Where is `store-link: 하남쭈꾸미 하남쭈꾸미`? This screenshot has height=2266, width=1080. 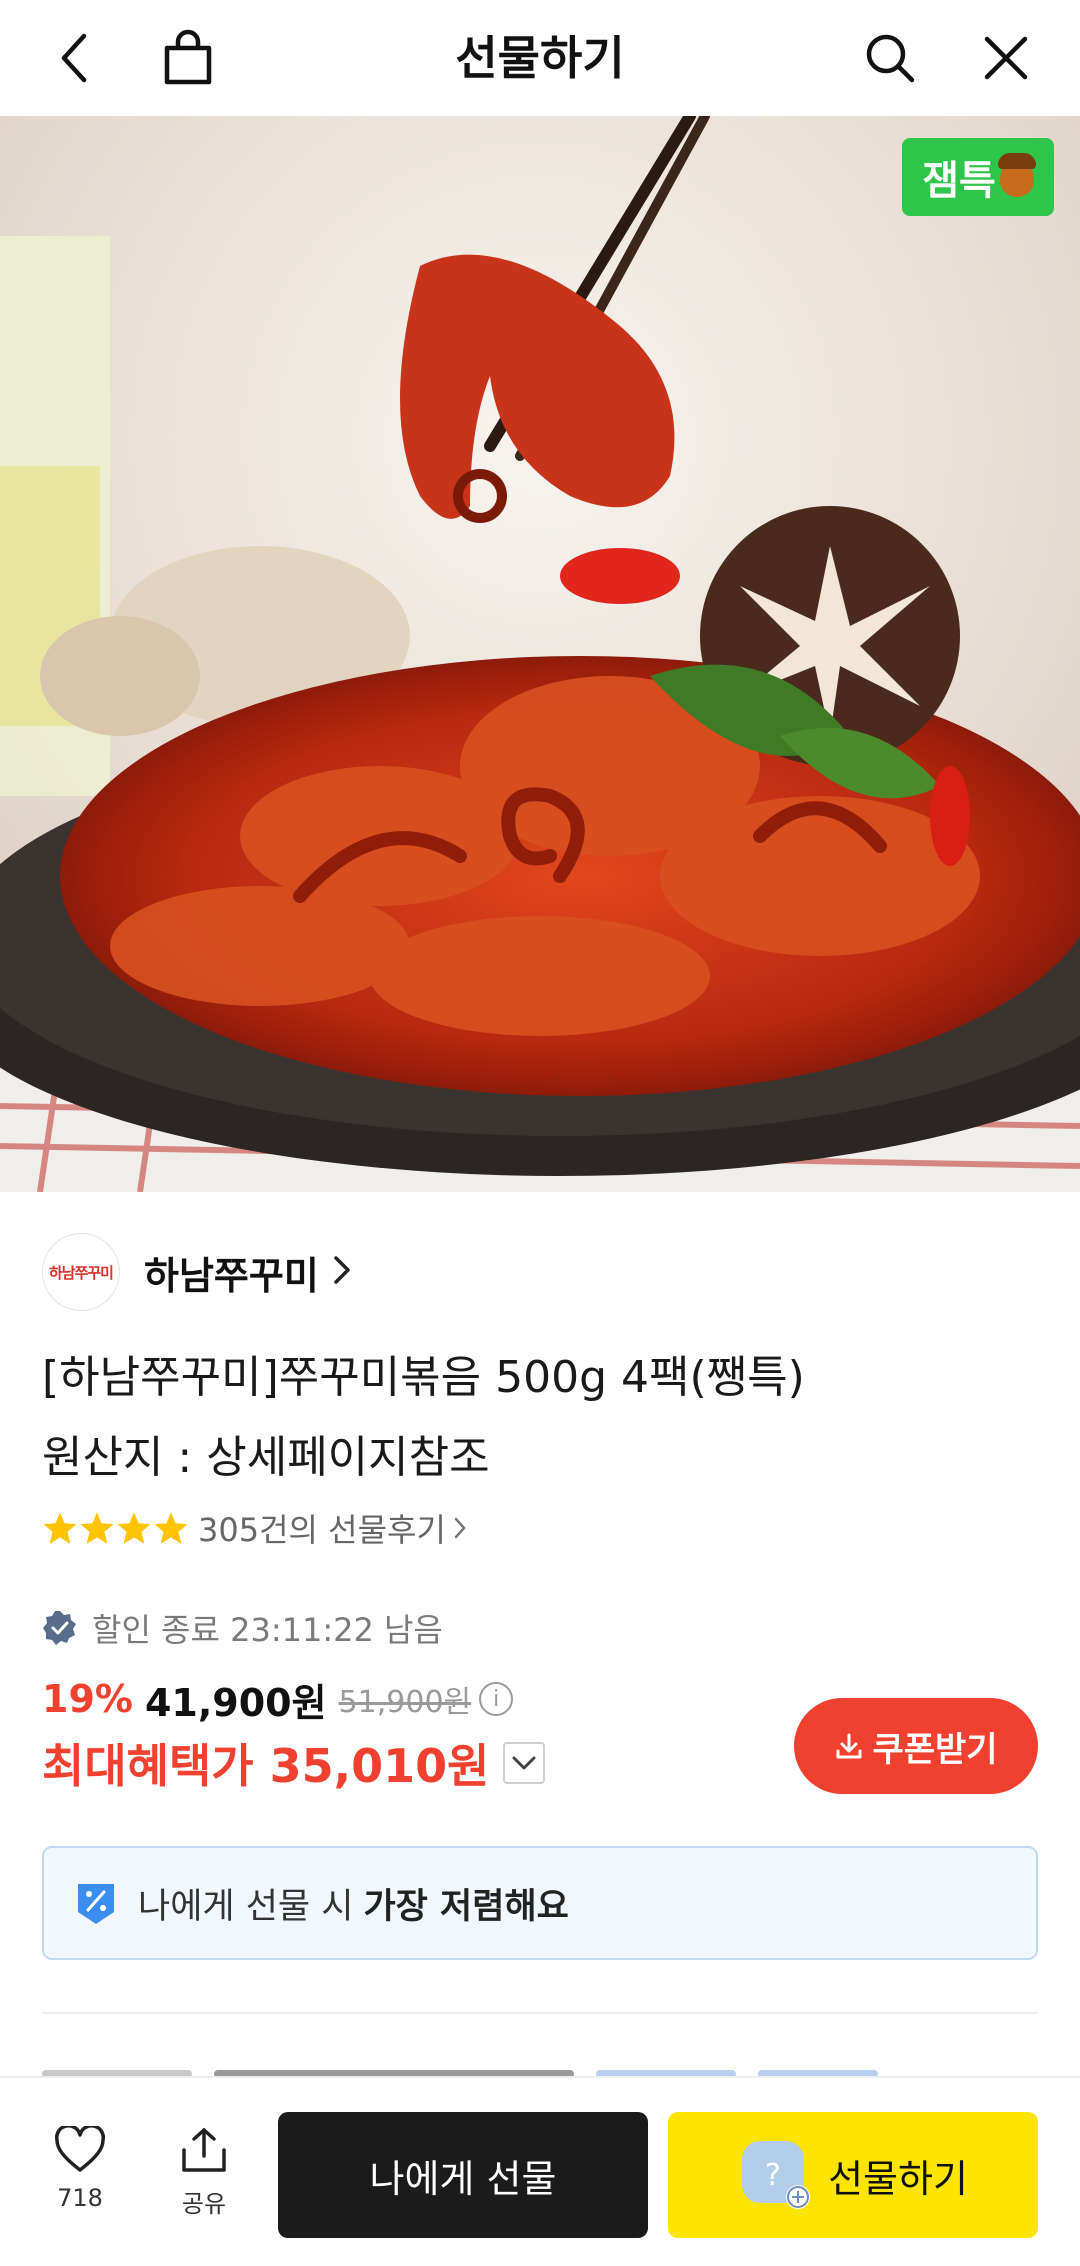 store-link: 하남쭈꾸미 하남쭈꾸미 is located at coordinates (197, 1272).